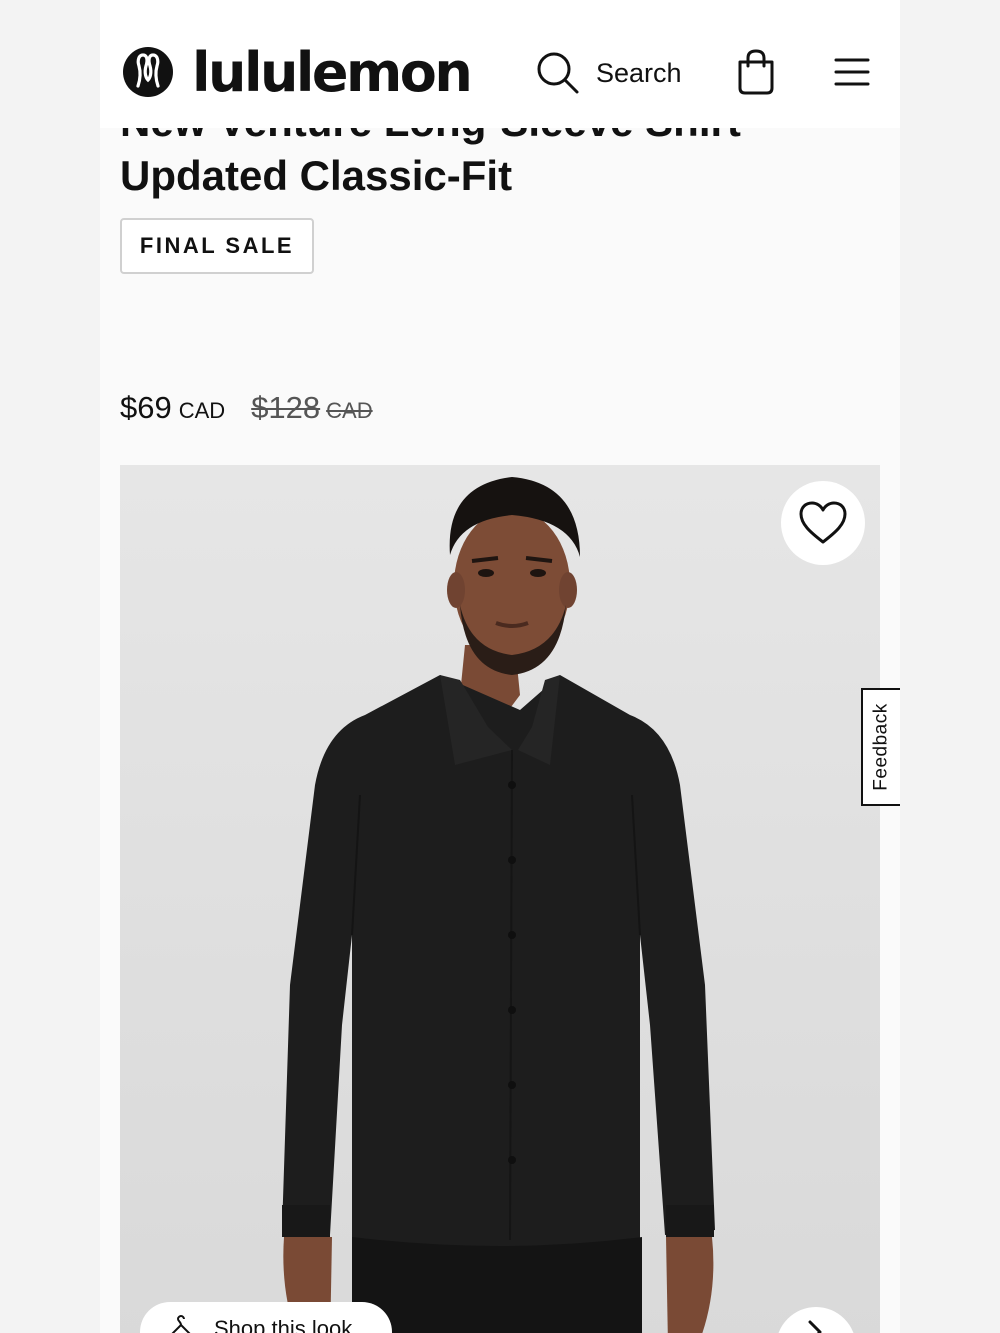 The width and height of the screenshot is (1000, 1333). Describe the element at coordinates (181, 1324) in the screenshot. I see `hanger-icon` at that location.